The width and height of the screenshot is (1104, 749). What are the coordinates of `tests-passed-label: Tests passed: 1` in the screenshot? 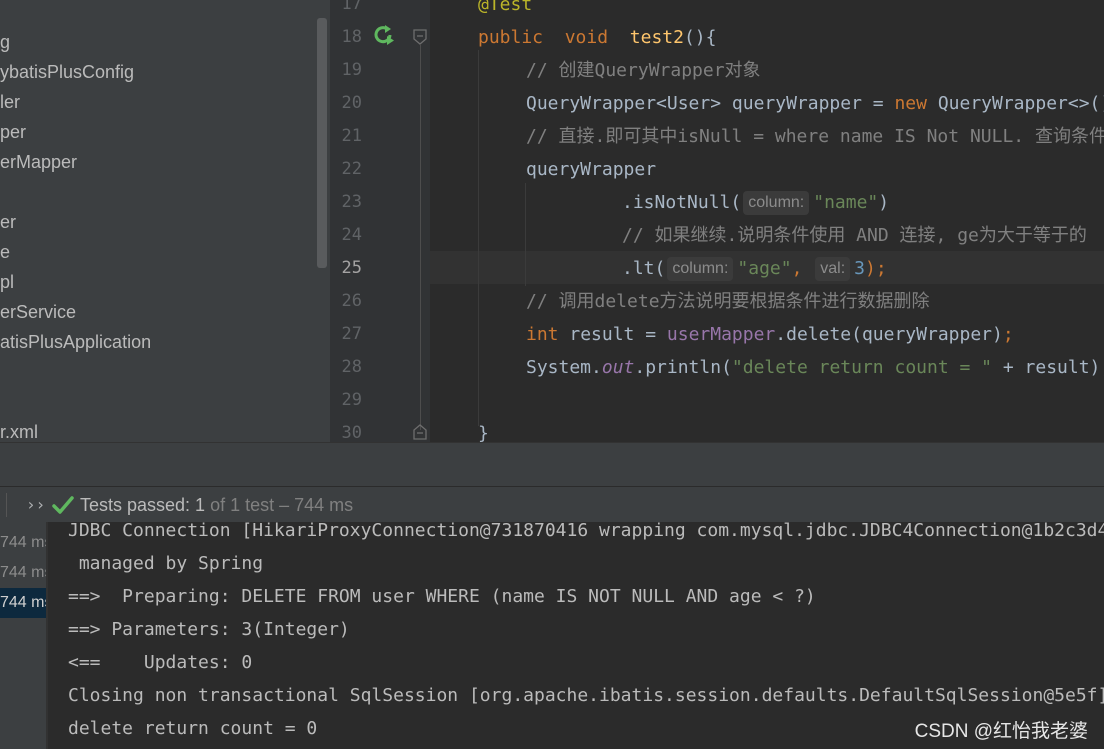 It's located at (143, 505).